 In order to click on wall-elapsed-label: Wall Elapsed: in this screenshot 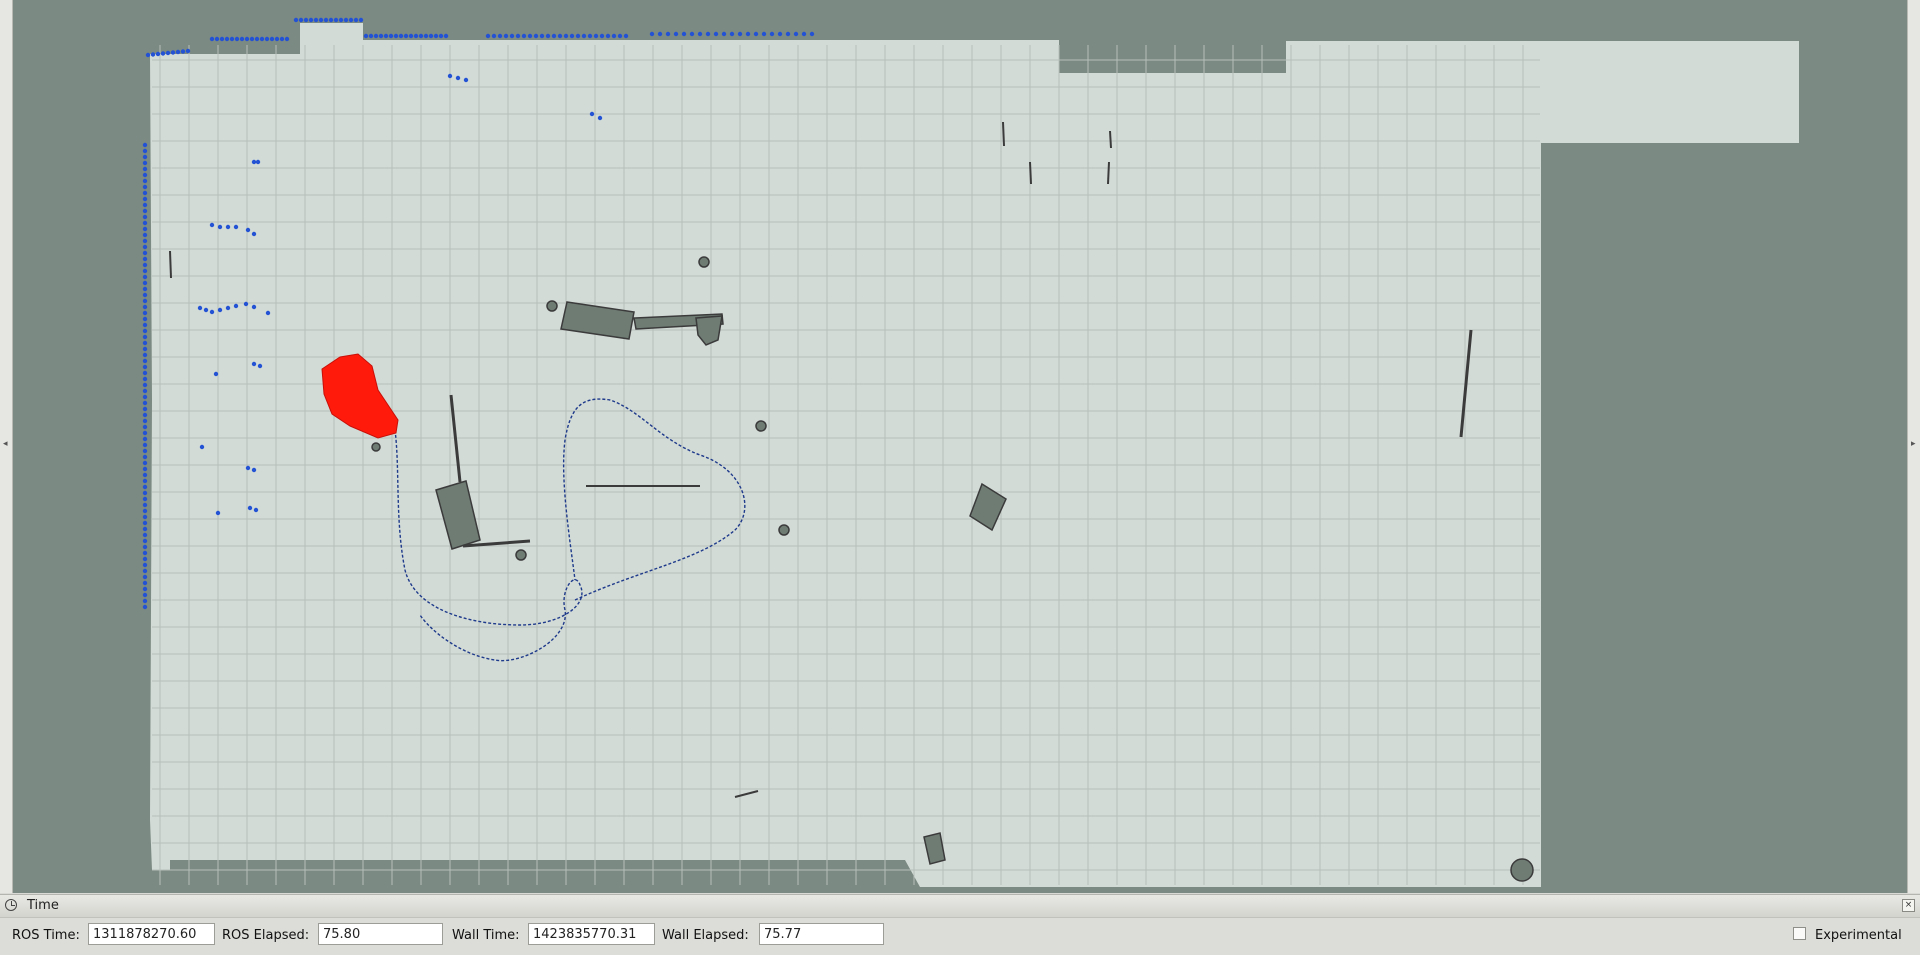, I will do `click(705, 935)`.